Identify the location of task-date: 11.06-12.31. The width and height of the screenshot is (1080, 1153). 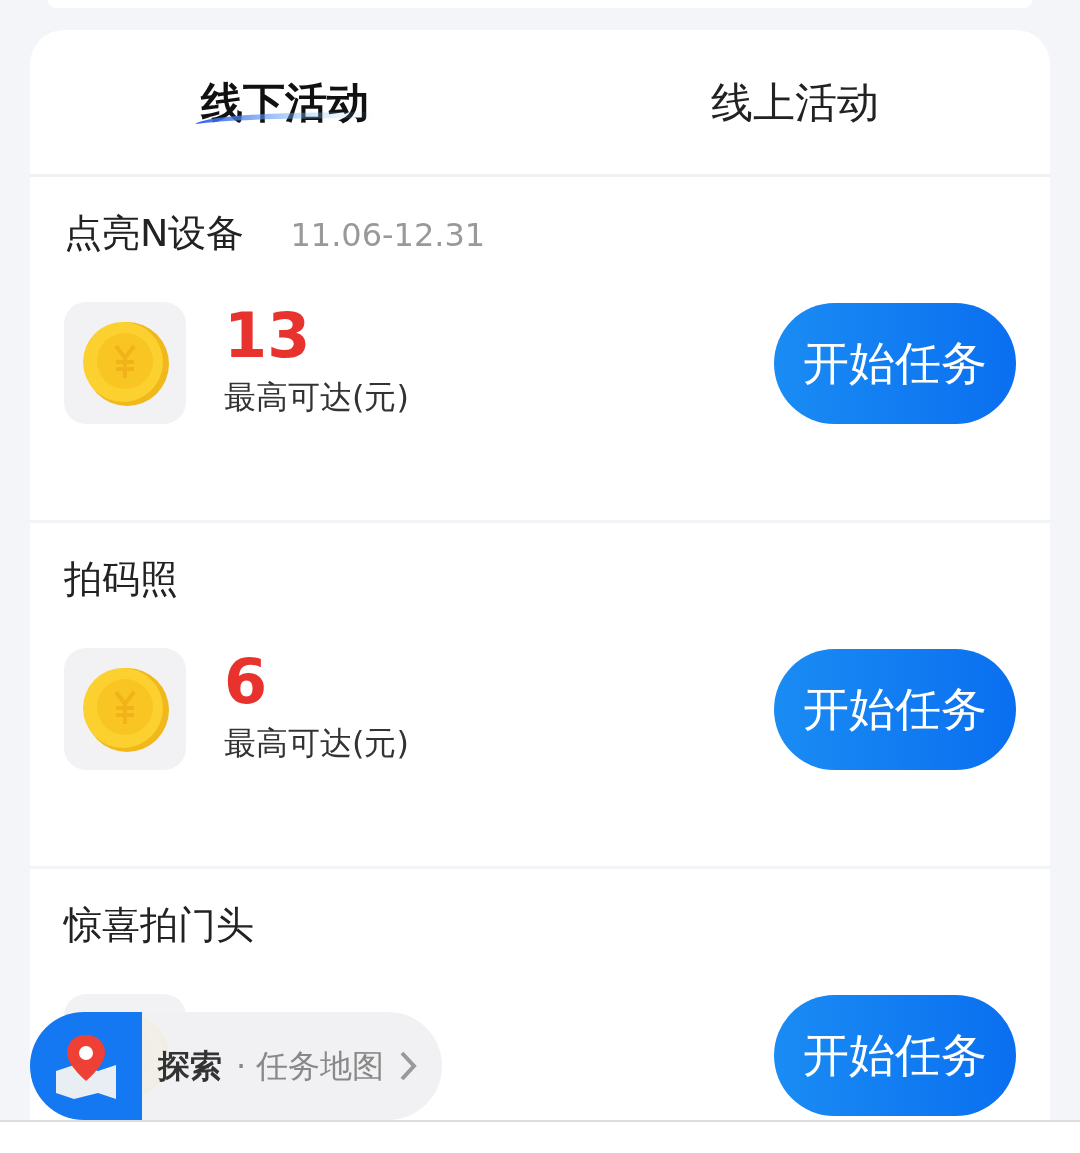
(388, 235).